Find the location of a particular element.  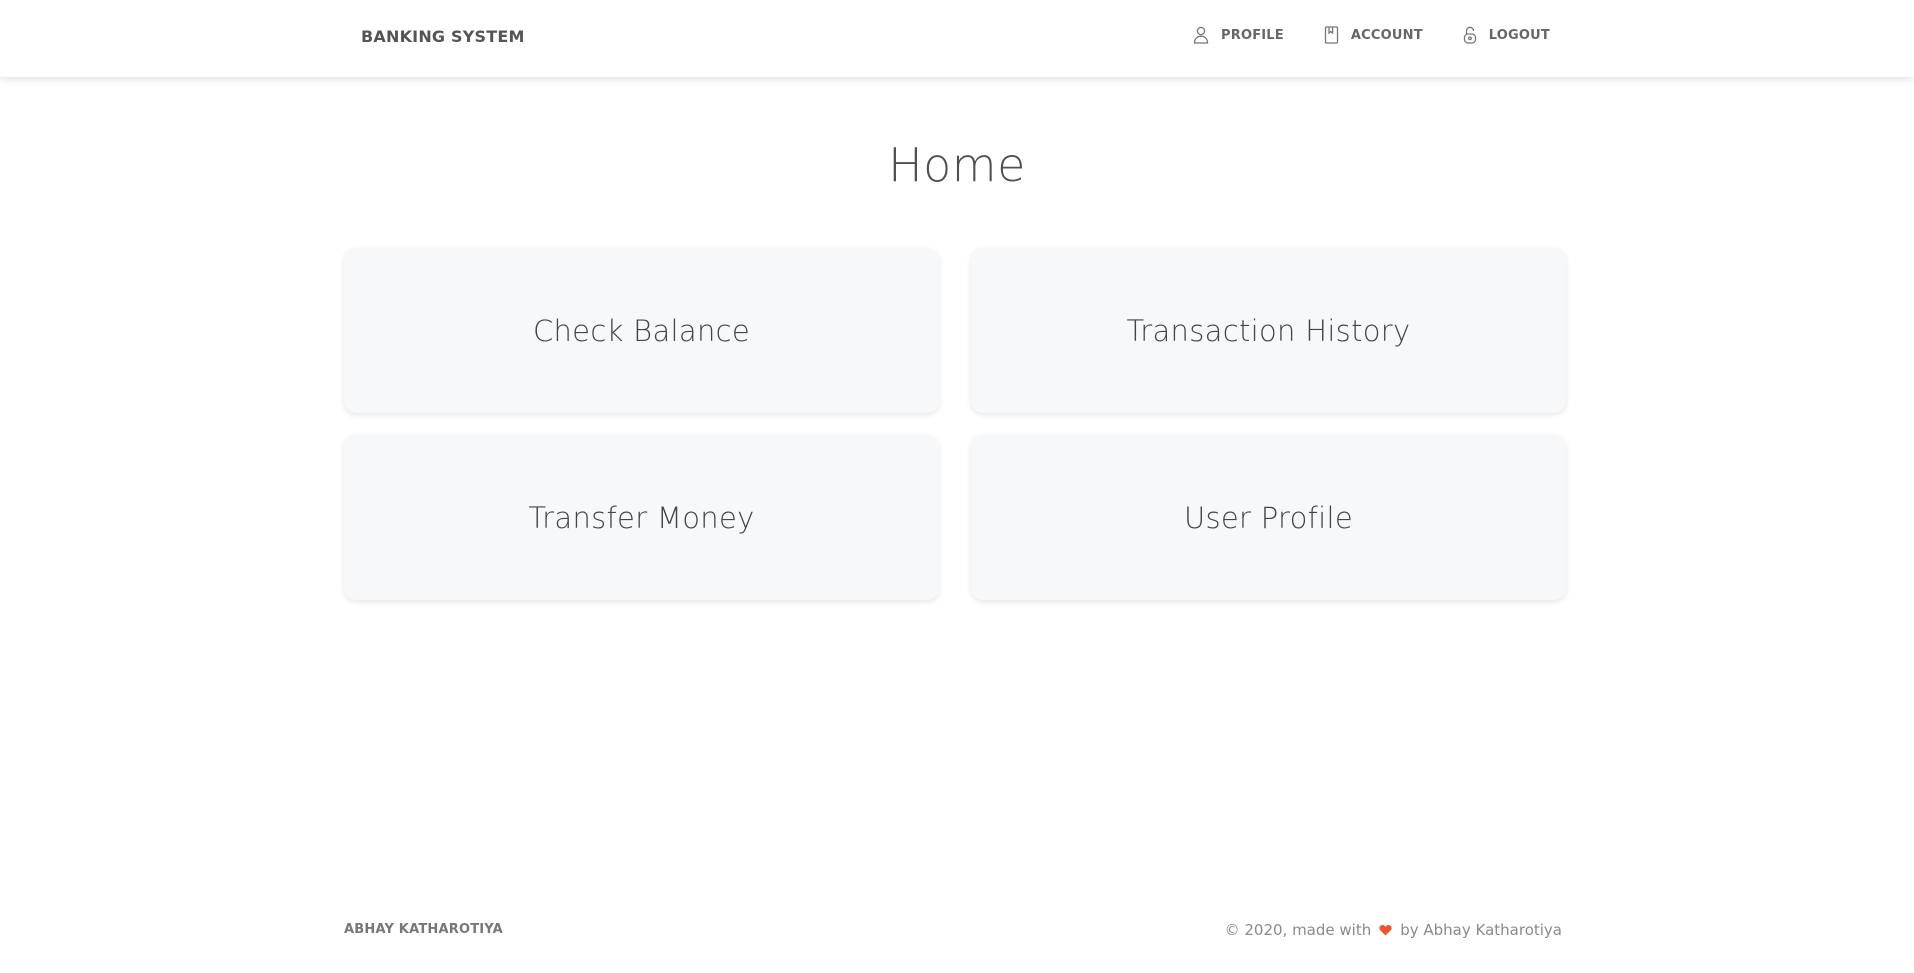

nav-links: PROFILE ACCOUNT LOGOUT is located at coordinates (1371, 35).